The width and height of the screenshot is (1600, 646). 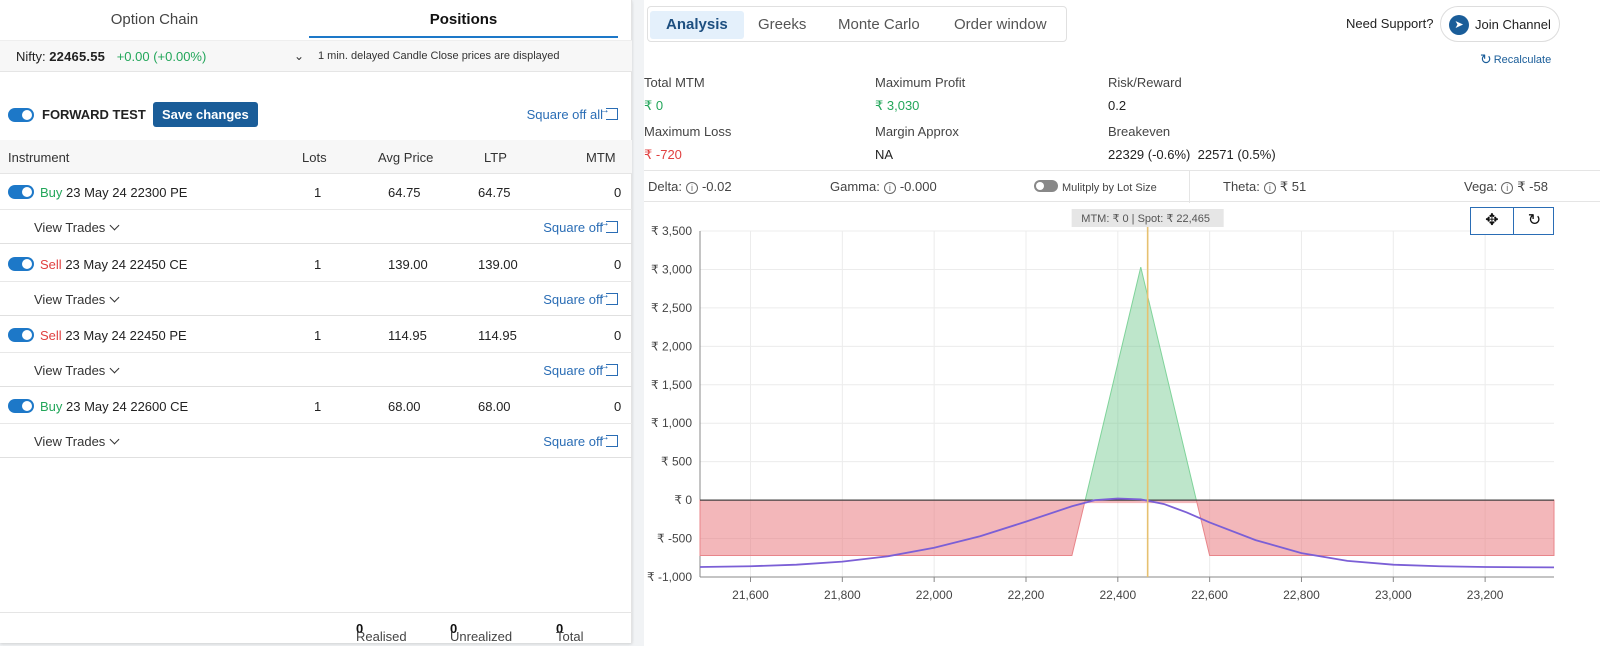 What do you see at coordinates (1513, 24) in the screenshot?
I see `join-channel-label: Join Channel` at bounding box center [1513, 24].